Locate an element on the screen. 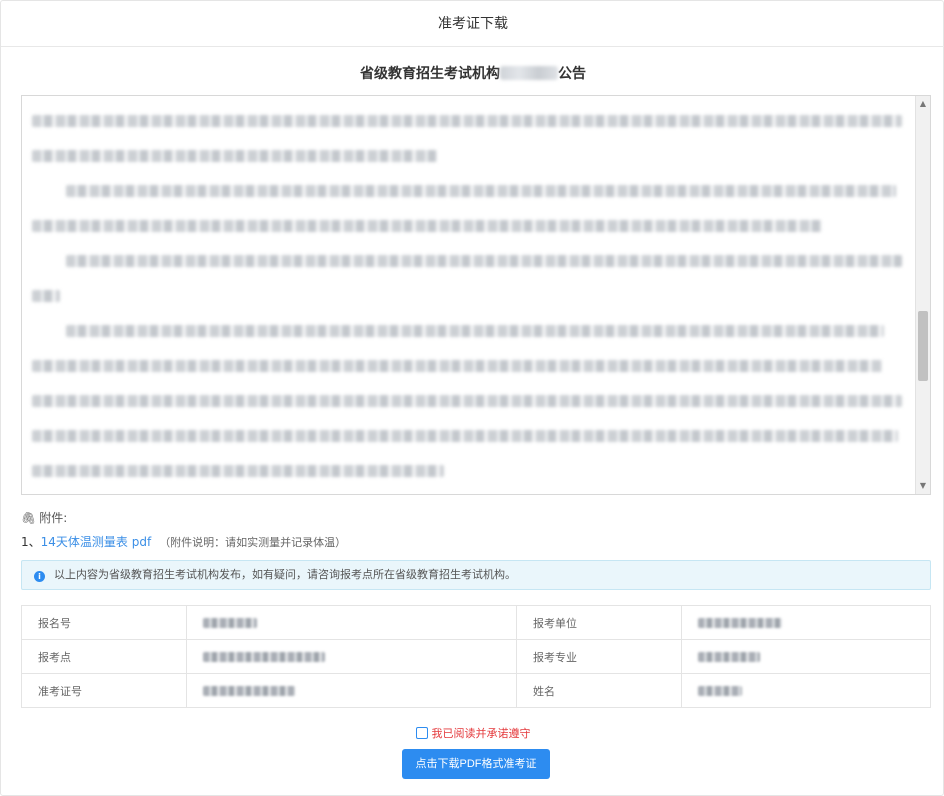 This screenshot has height=796, width=944. scroll-up-icon: ▲ is located at coordinates (923, 104).